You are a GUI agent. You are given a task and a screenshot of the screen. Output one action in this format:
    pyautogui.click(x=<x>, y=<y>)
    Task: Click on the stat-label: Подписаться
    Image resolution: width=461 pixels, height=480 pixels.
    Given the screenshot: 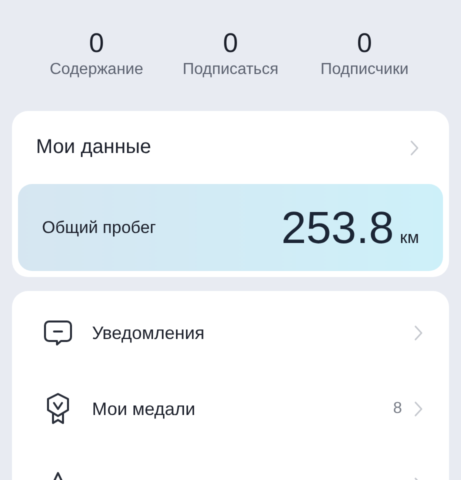 What is the action you would take?
    pyautogui.click(x=230, y=70)
    